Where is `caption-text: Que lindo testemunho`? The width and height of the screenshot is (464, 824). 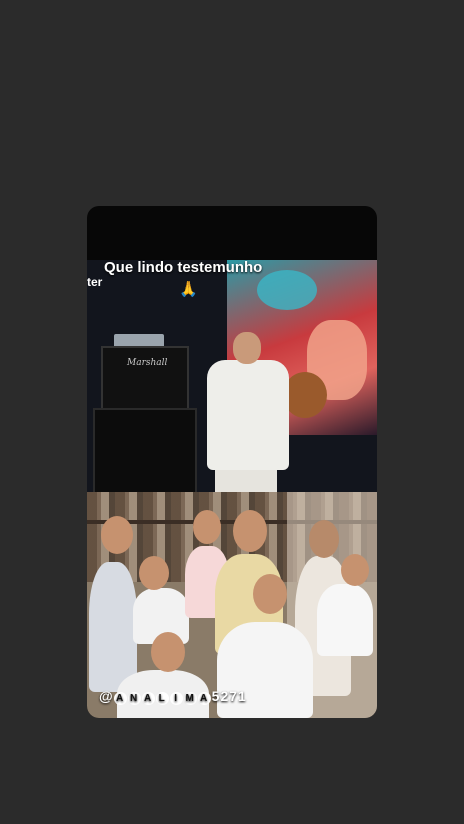 caption-text: Que lindo testemunho is located at coordinates (183, 267).